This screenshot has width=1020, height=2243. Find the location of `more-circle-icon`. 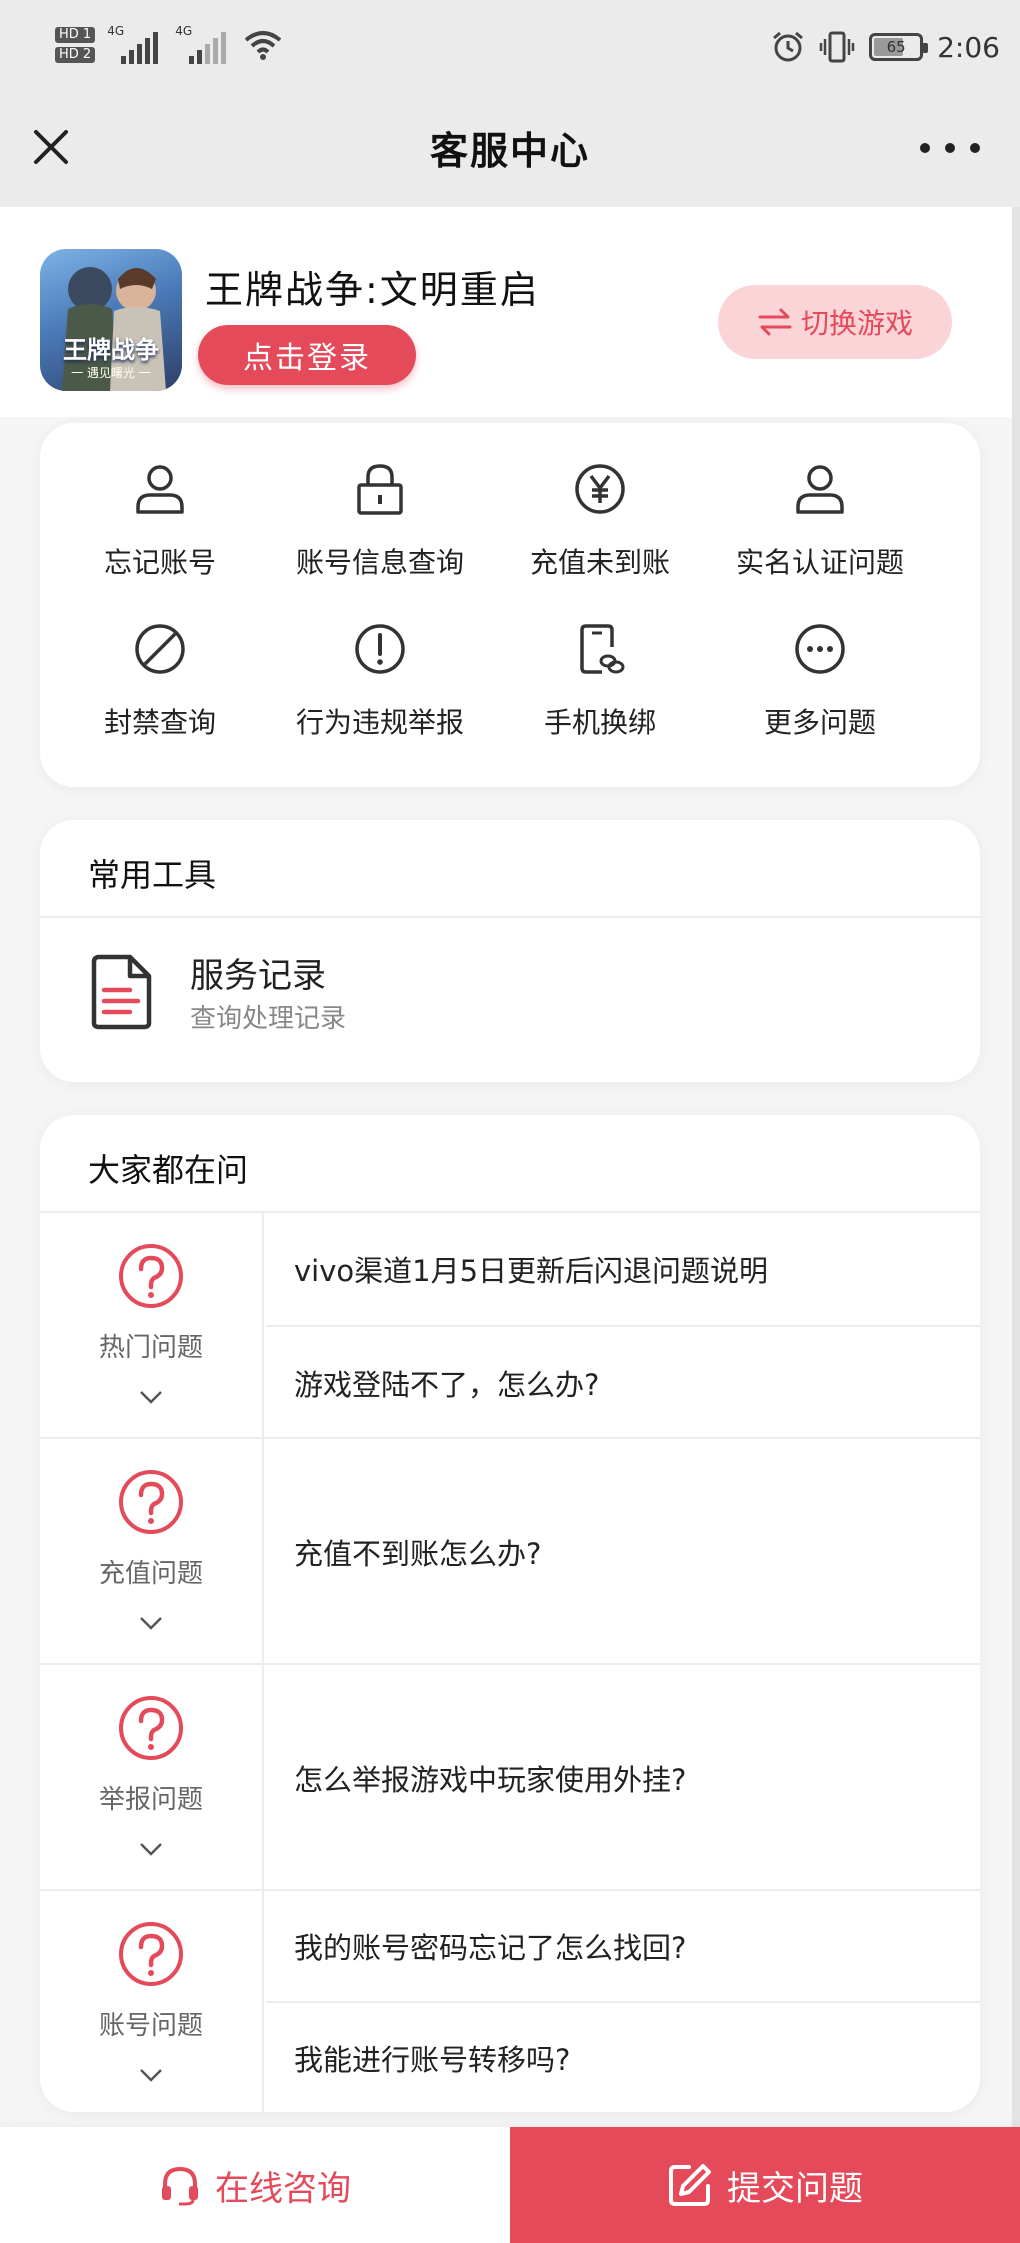

more-circle-icon is located at coordinates (820, 649).